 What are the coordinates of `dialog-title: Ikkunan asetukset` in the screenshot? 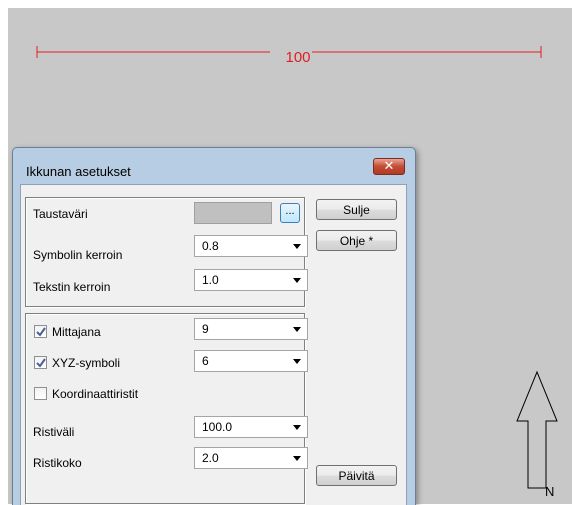 It's located at (78, 171).